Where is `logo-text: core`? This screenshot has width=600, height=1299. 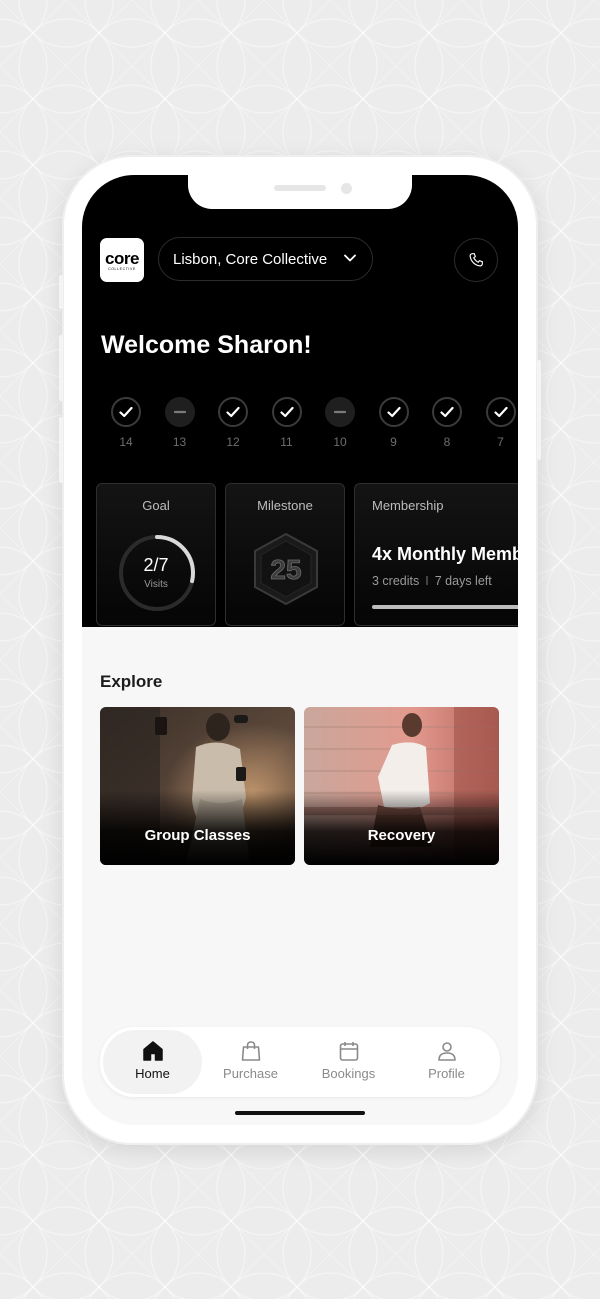 logo-text: core is located at coordinates (122, 258).